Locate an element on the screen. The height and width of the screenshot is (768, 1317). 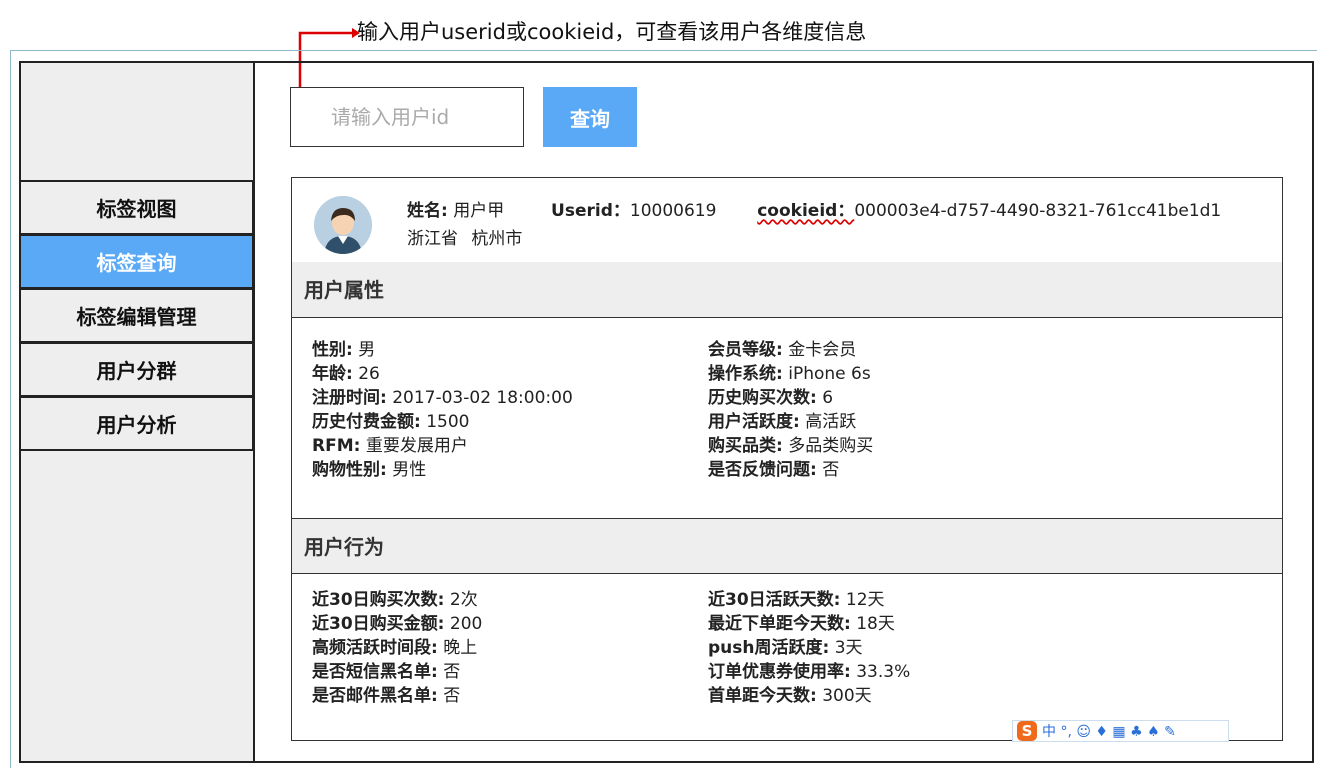
behavior-label: 高频活跃时间段: is located at coordinates (375, 648).